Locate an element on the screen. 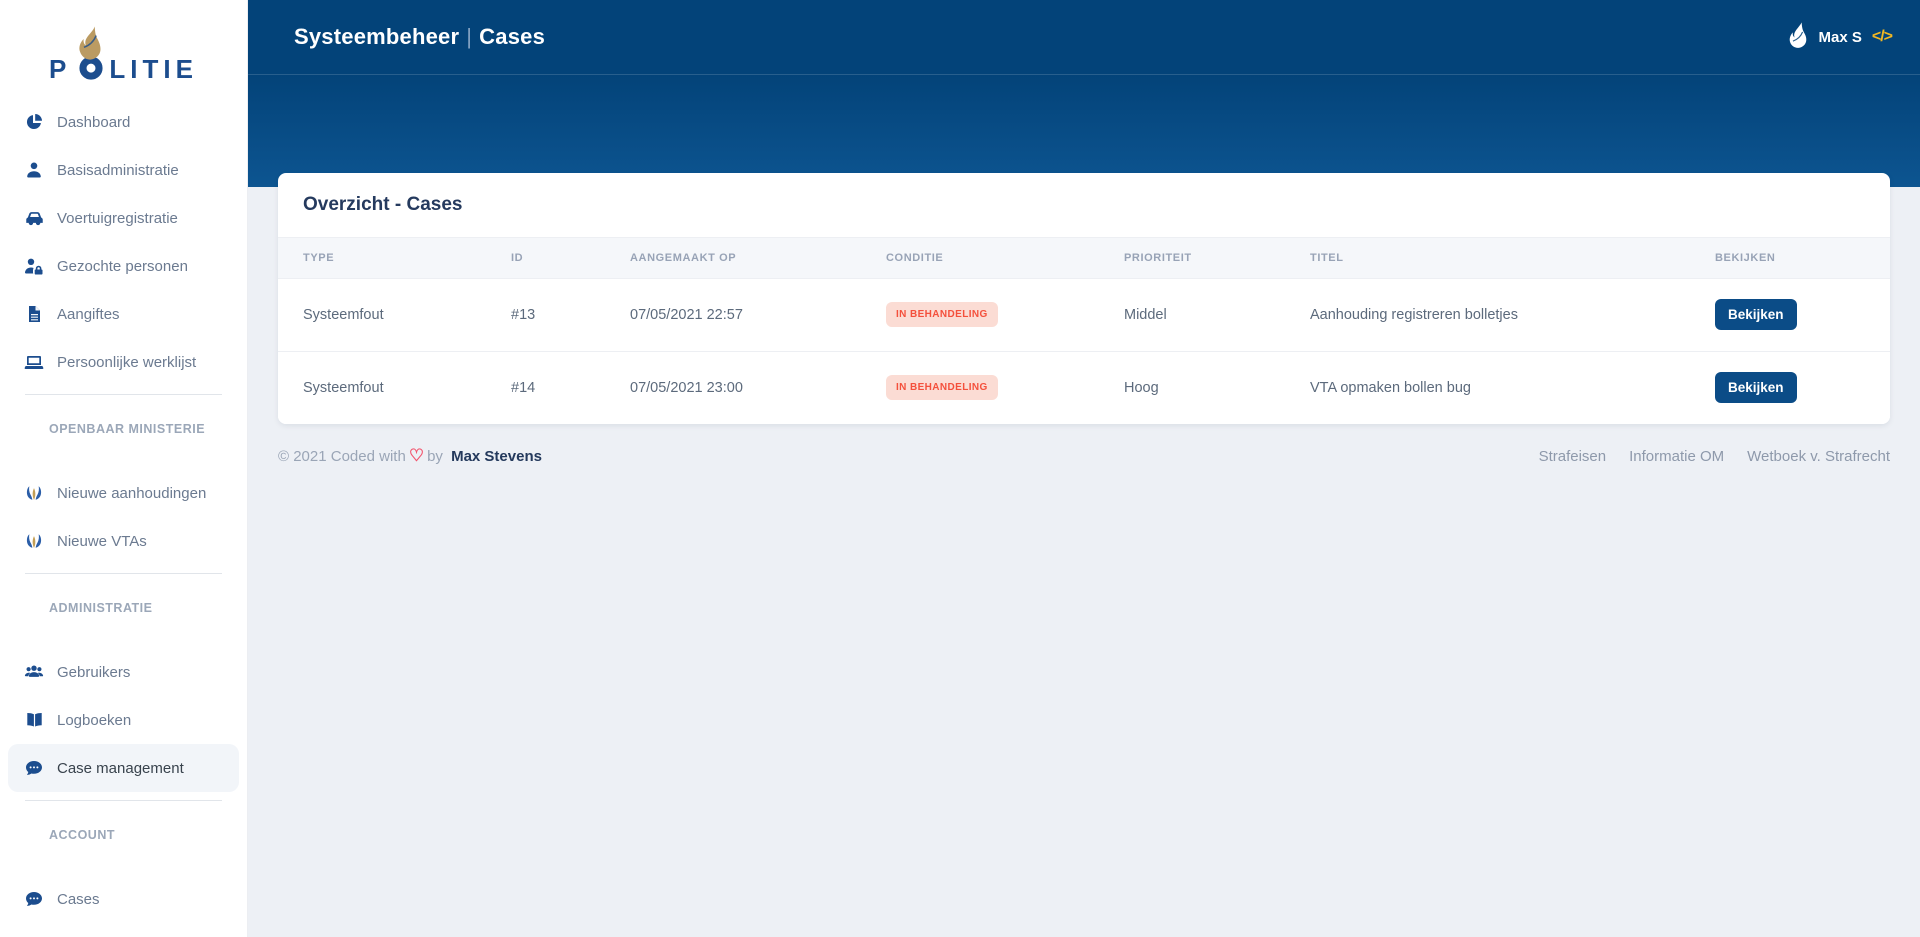  user-menu: Max S </> is located at coordinates (1840, 37).